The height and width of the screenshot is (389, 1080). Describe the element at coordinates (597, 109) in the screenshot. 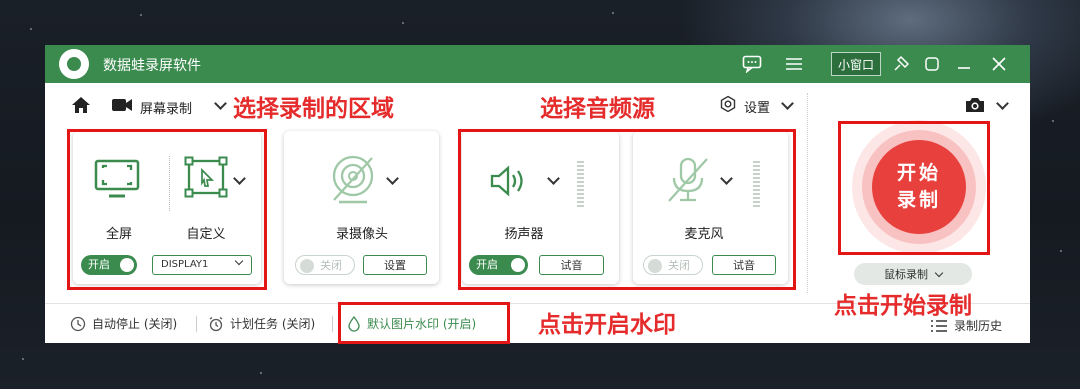

I see `annotation-select-audio: 选择音频源` at that location.